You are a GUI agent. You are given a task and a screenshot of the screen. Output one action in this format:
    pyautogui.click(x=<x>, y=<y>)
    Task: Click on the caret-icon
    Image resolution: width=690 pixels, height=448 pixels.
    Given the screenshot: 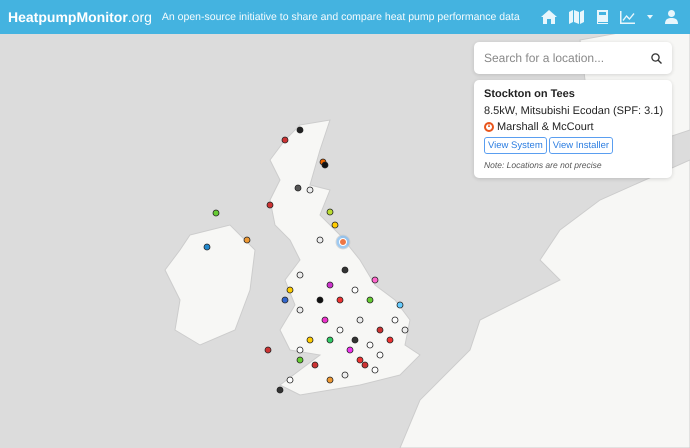 What is the action you would take?
    pyautogui.click(x=650, y=17)
    